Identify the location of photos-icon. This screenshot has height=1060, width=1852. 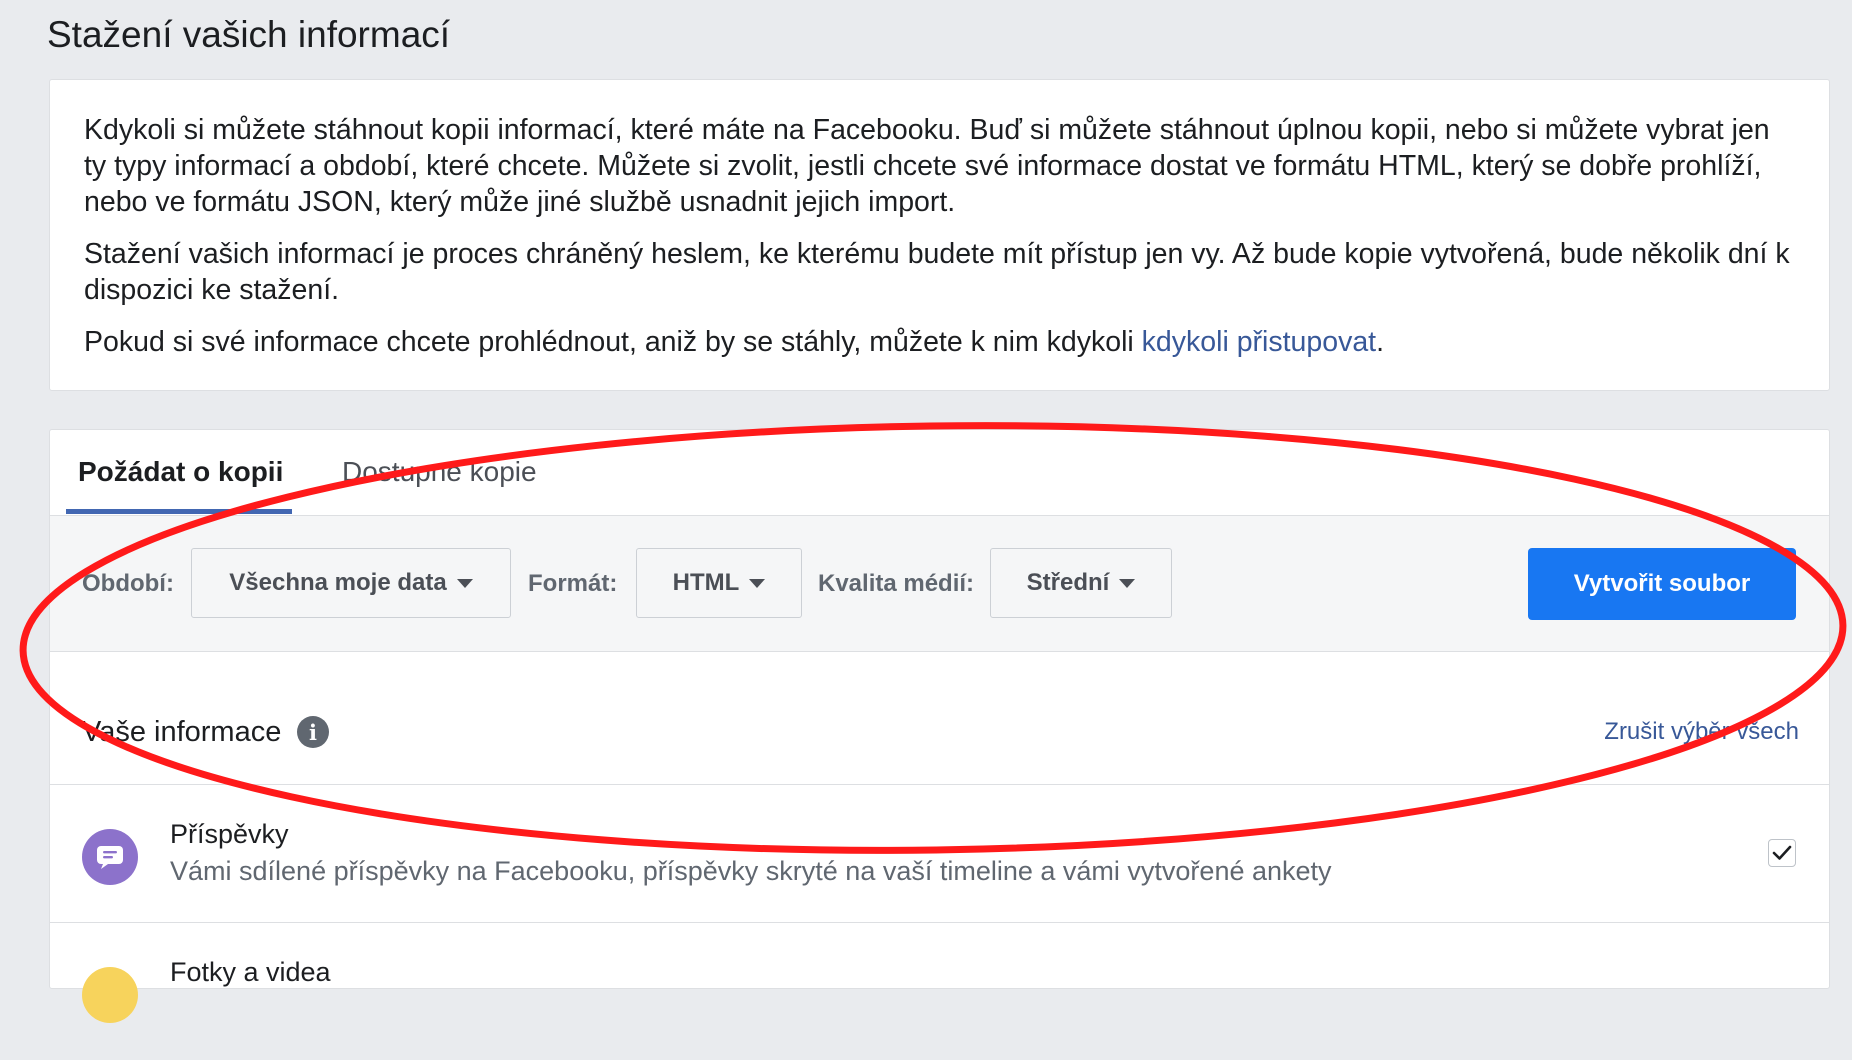
(110, 995).